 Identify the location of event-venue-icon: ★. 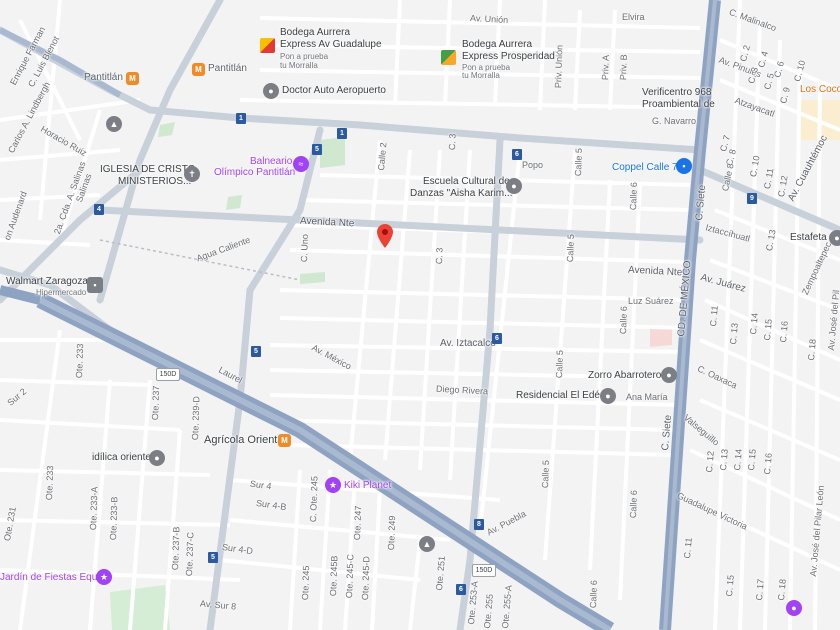
(104, 577).